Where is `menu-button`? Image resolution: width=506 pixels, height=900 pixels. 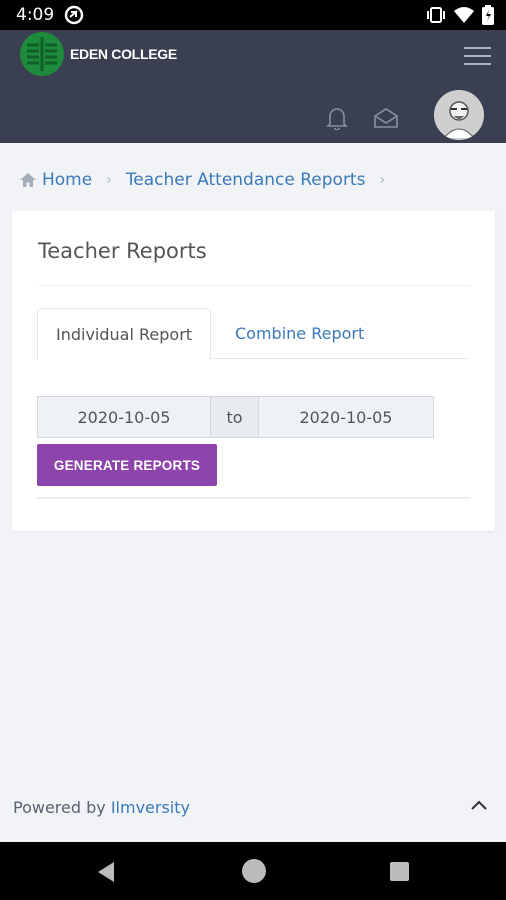 menu-button is located at coordinates (477, 57).